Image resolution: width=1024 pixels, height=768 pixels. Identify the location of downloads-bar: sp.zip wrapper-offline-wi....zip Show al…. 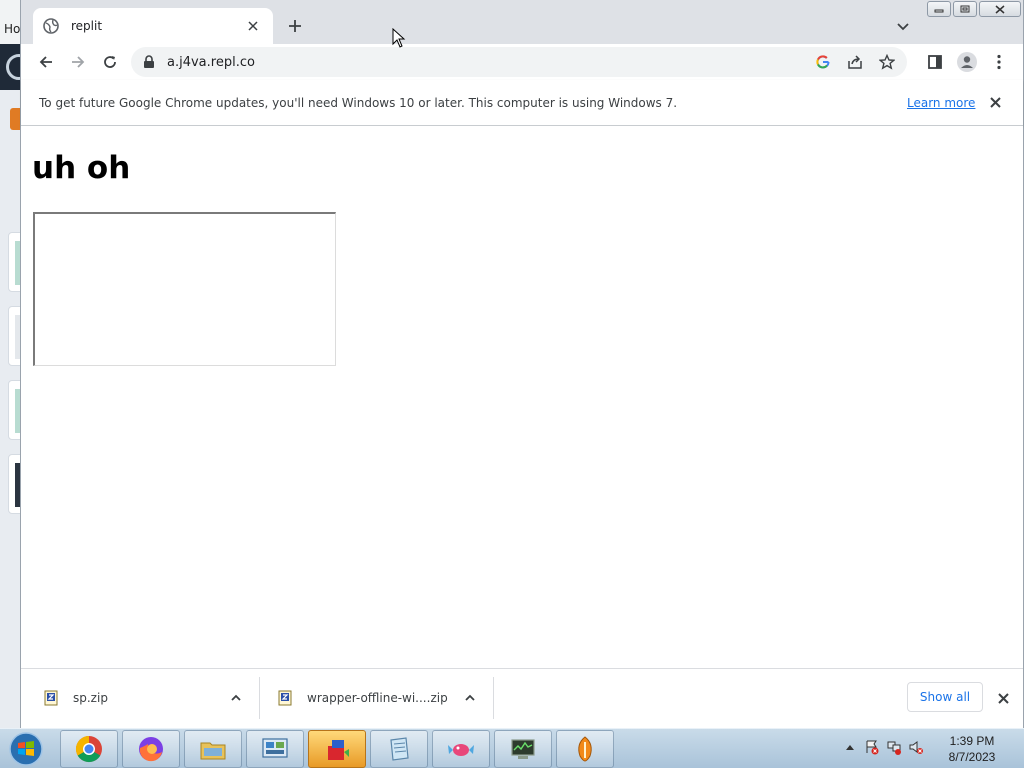
(522, 698).